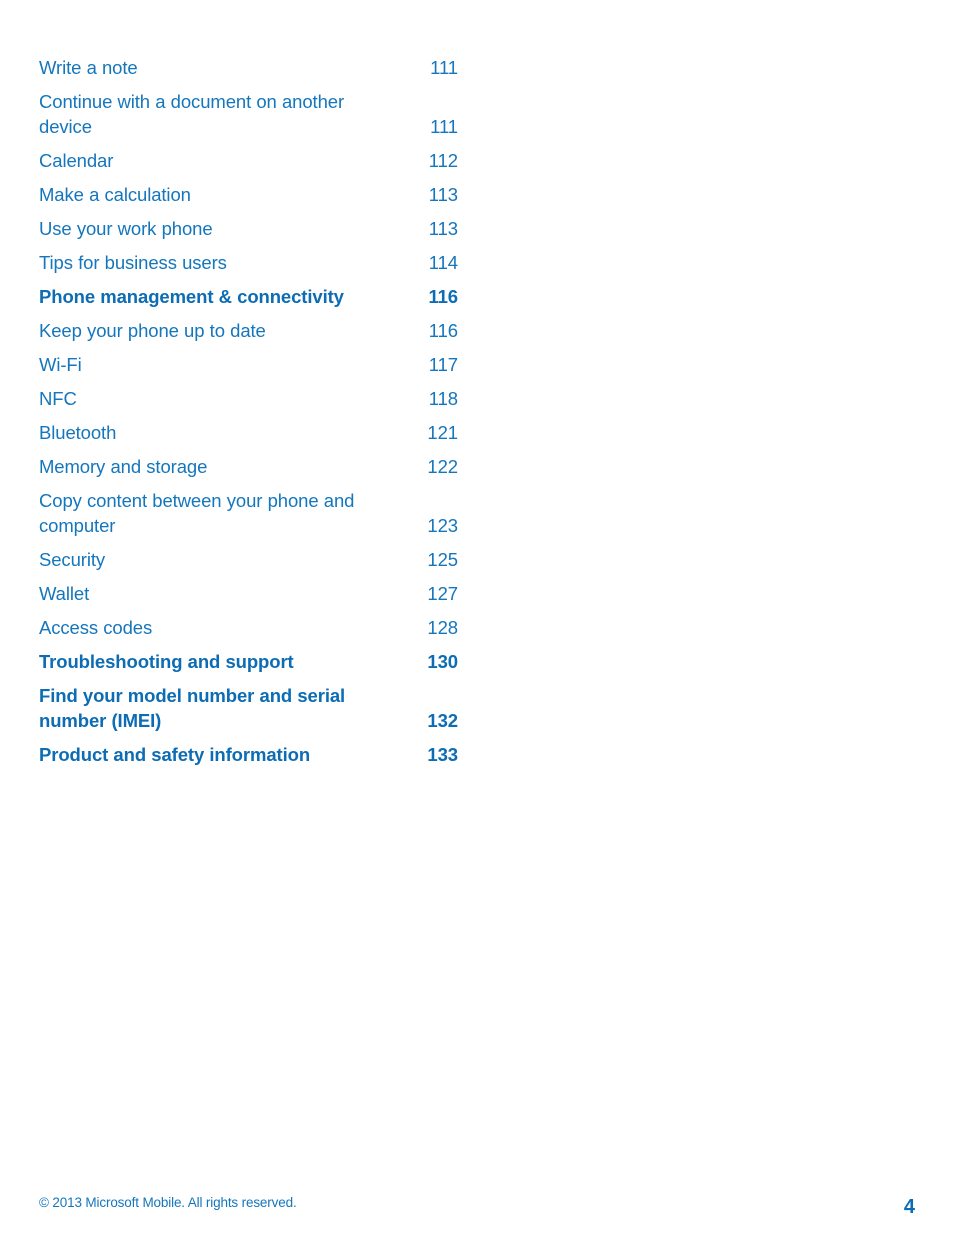  What do you see at coordinates (133, 262) in the screenshot?
I see `toc-entry-title: Tips for business users` at bounding box center [133, 262].